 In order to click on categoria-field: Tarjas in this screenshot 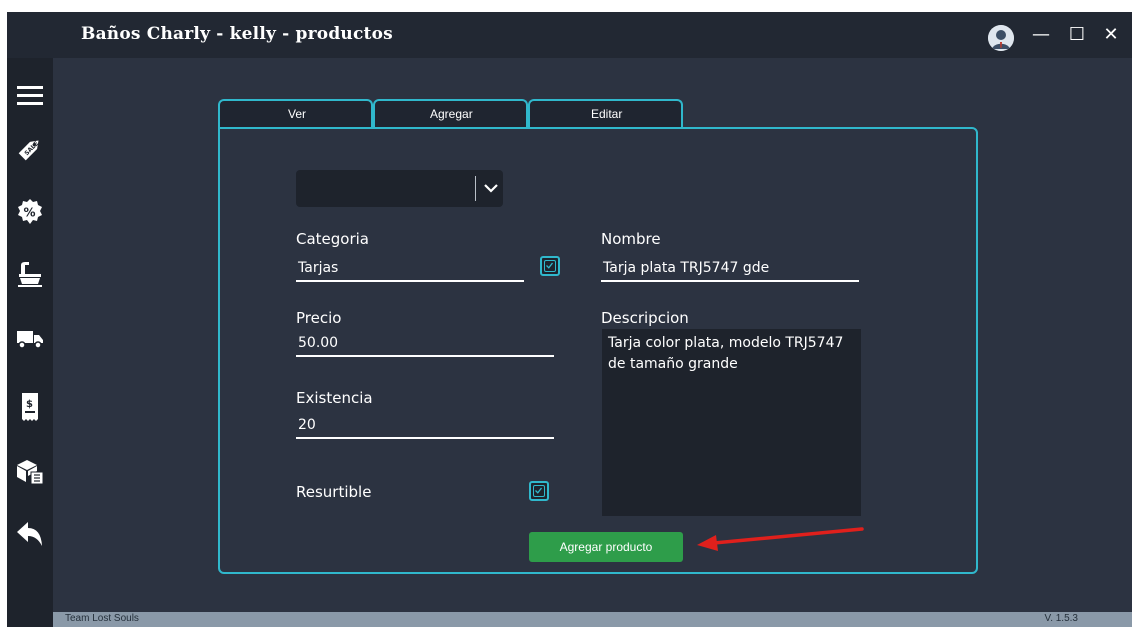, I will do `click(410, 270)`.